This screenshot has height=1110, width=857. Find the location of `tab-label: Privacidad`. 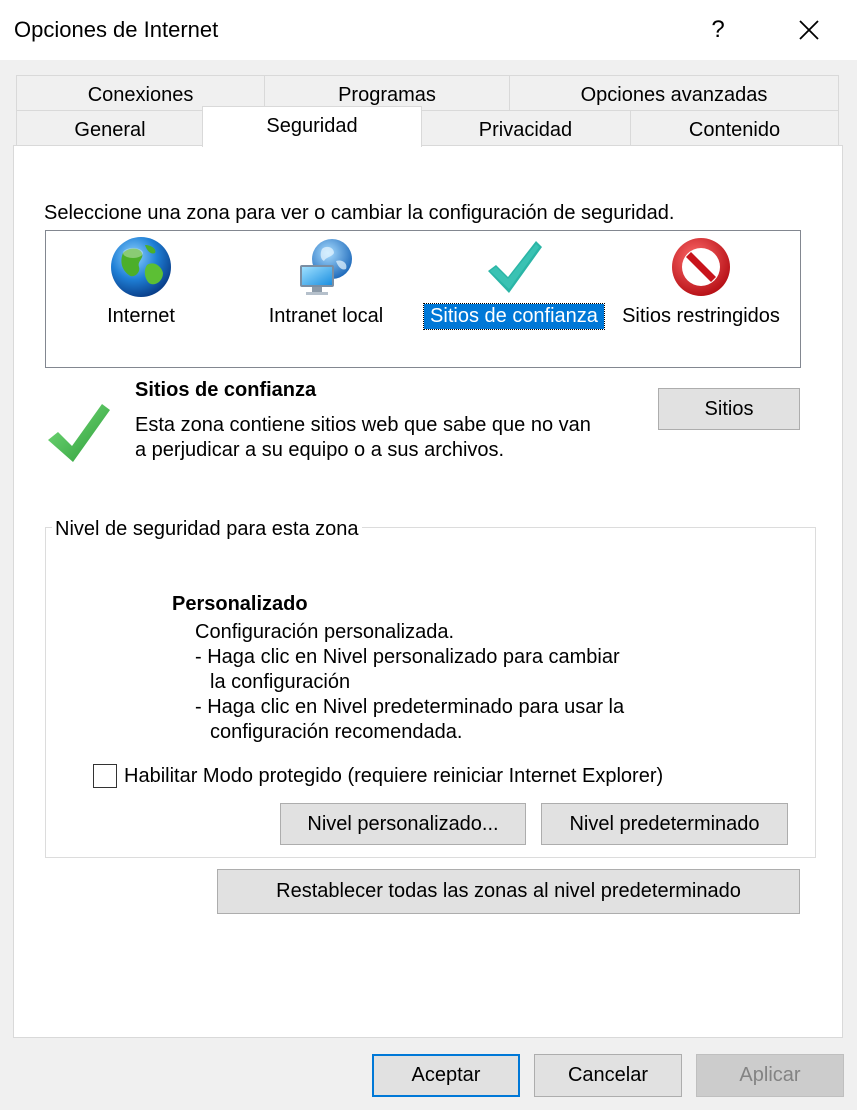

tab-label: Privacidad is located at coordinates (525, 130).